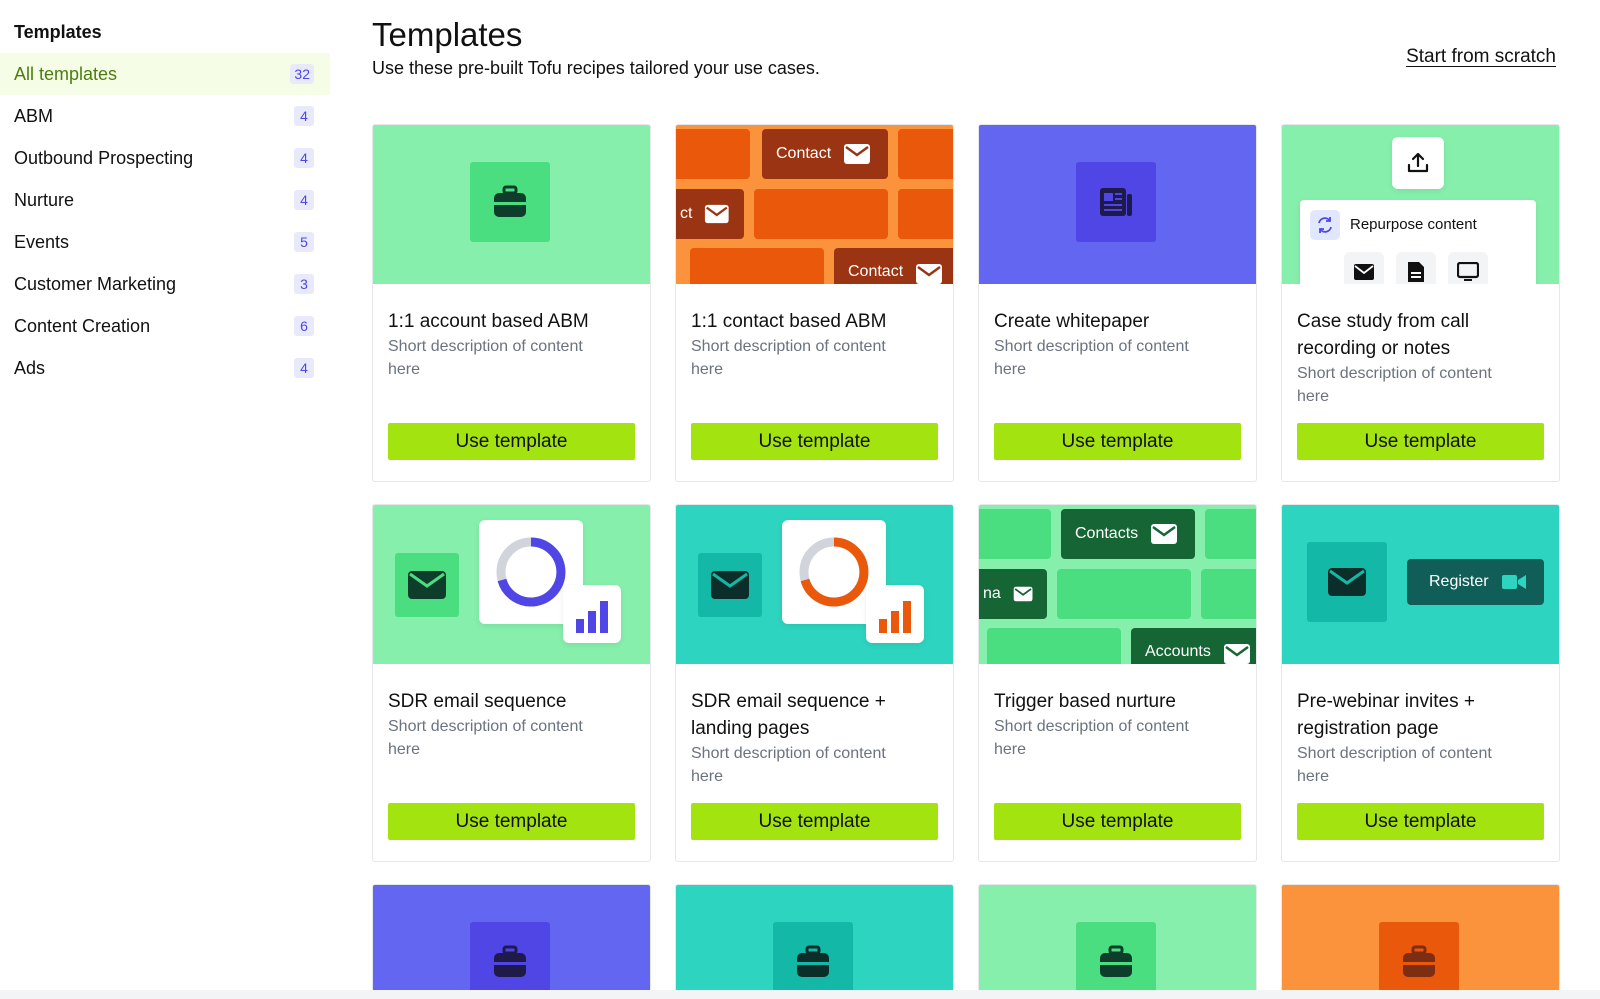  I want to click on sidebar-item-nurture: Nurture 4, so click(165, 200).